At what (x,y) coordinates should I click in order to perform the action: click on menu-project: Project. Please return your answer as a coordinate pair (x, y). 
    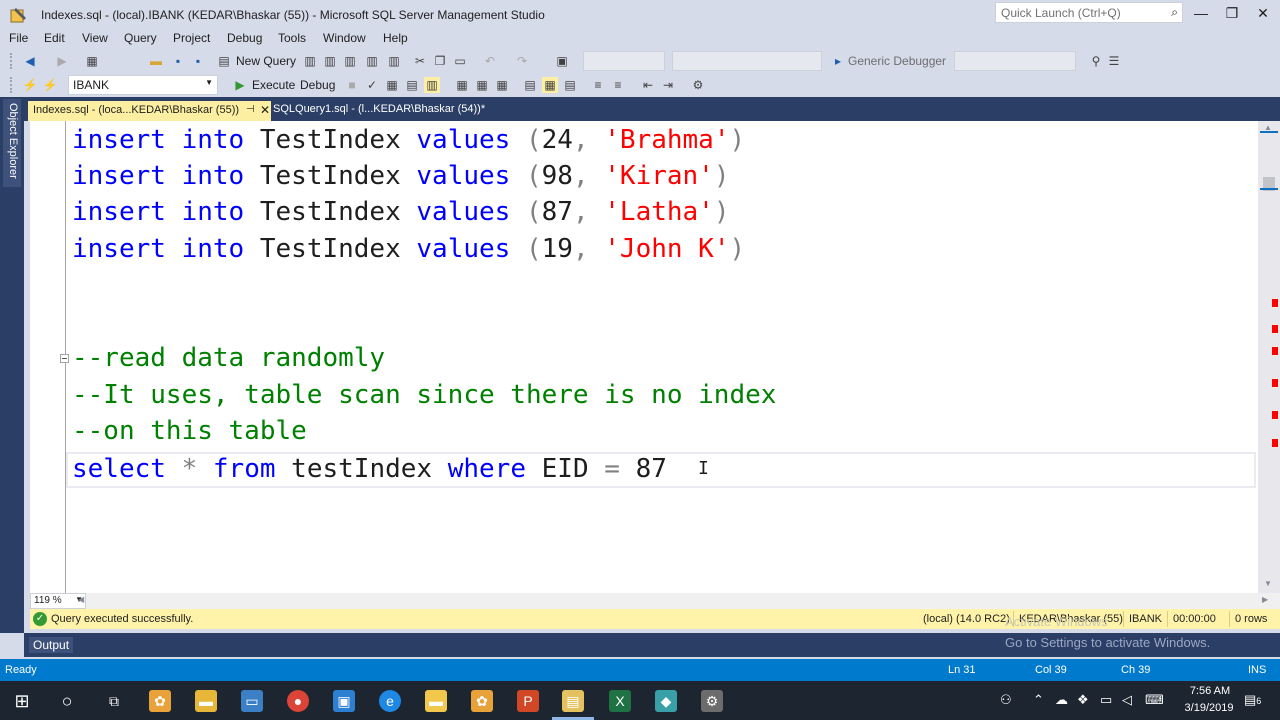
    Looking at the image, I should click on (191, 38).